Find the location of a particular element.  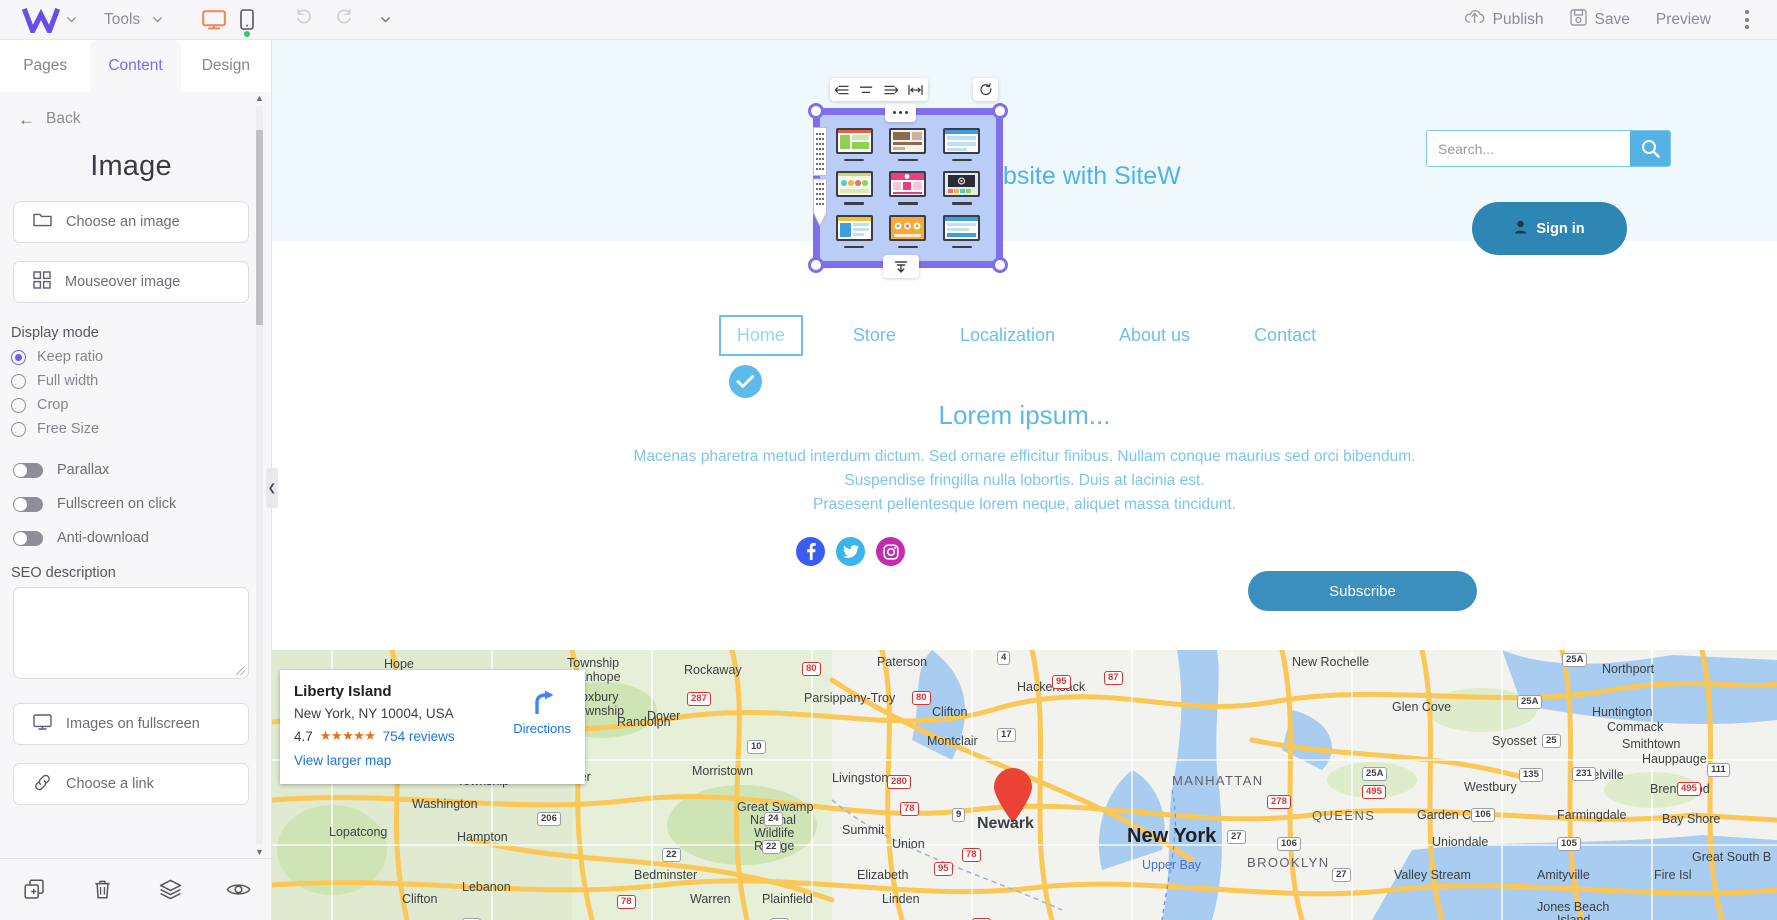

map-route-shield: 105 is located at coordinates (1569, 844).